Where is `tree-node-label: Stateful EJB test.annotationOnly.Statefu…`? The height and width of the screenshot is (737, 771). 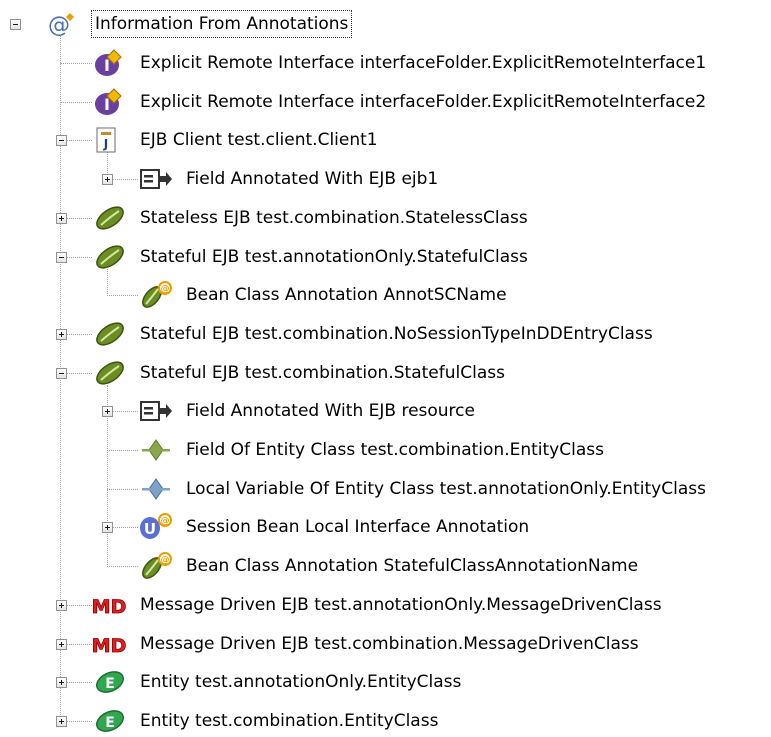
tree-node-label: Stateful EJB test.annotationOnly.Statefu… is located at coordinates (334, 257).